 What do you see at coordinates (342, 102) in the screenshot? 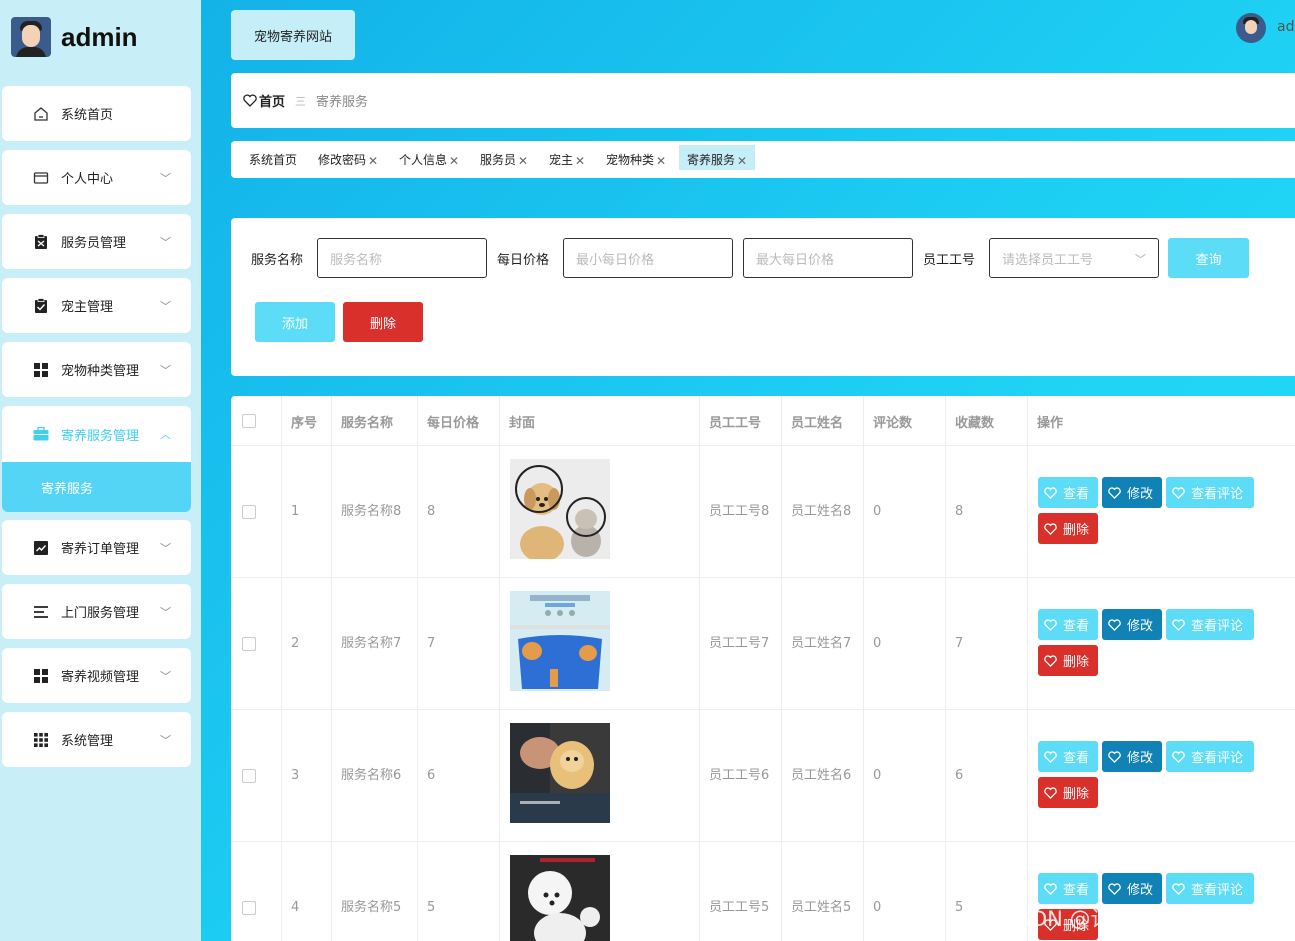
I see `breadcrumb-current: 寄养服务` at bounding box center [342, 102].